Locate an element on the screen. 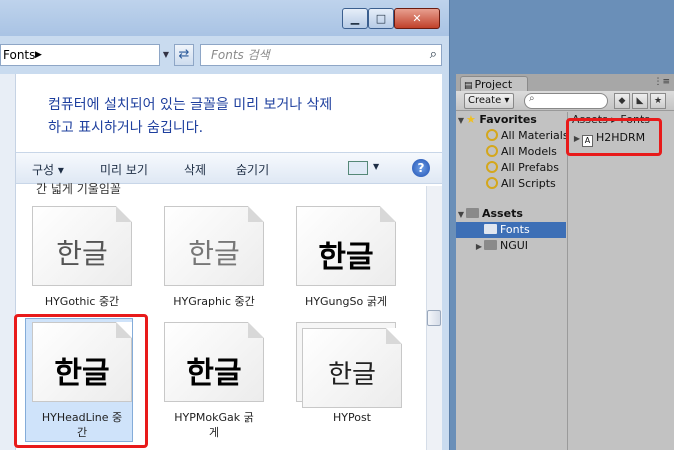  asset-list: Assets ▸ Fonts ▶ A H2HDRM is located at coordinates (620, 281).